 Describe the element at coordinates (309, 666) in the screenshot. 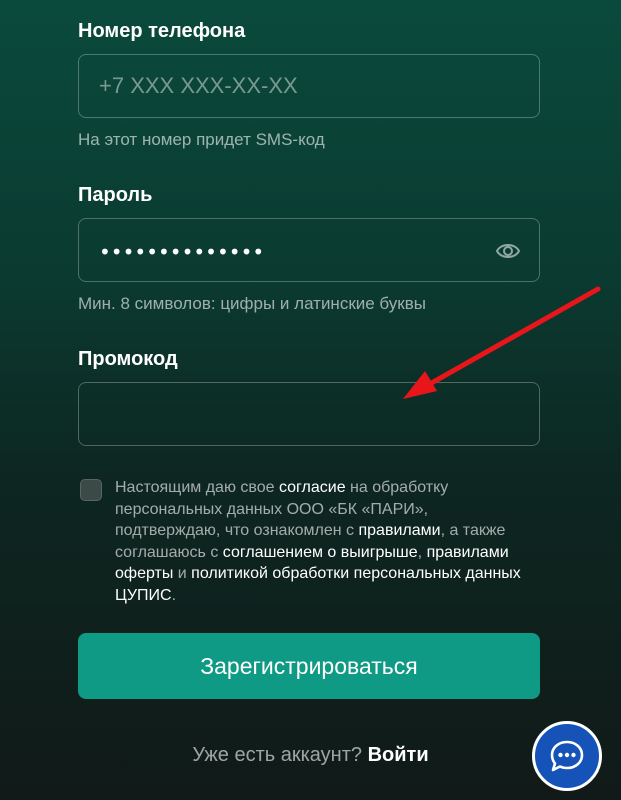

I see `register-button: Зарегистрироваться` at that location.